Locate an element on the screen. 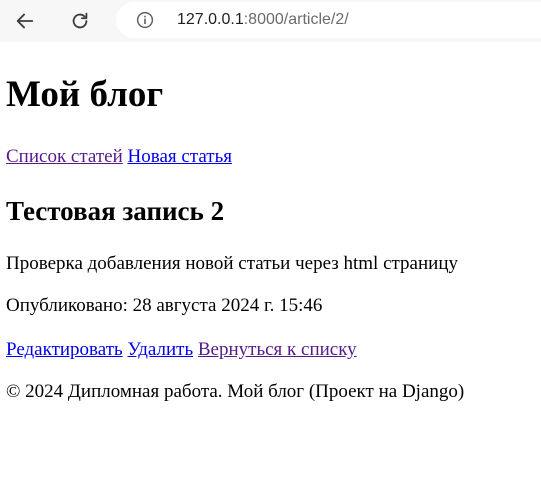  address-bar: 127.0.0.1:8000/article/2/ is located at coordinates (328, 20).